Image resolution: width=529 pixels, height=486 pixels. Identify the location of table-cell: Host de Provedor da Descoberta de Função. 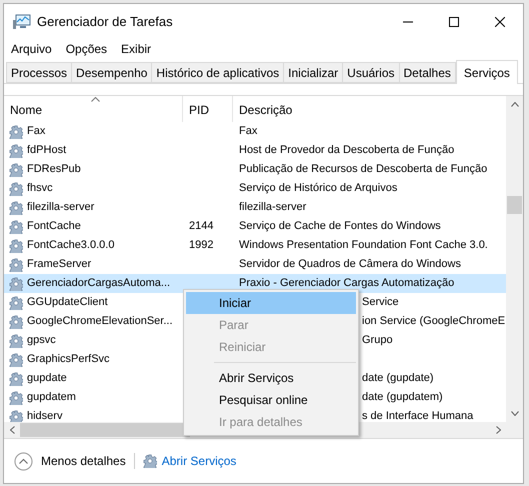
(346, 150).